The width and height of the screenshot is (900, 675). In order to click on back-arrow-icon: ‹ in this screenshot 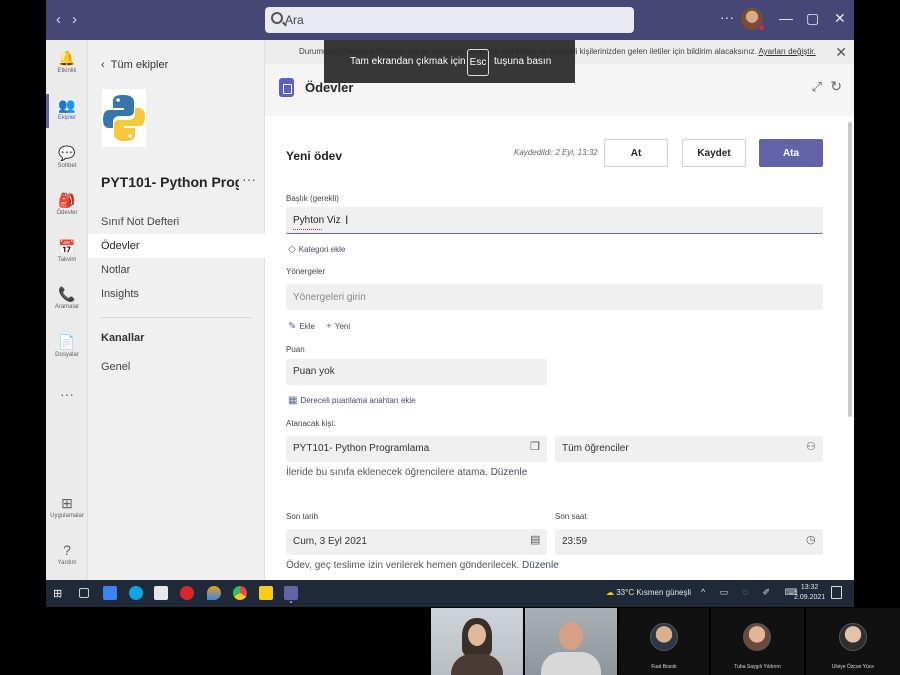, I will do `click(58, 19)`.